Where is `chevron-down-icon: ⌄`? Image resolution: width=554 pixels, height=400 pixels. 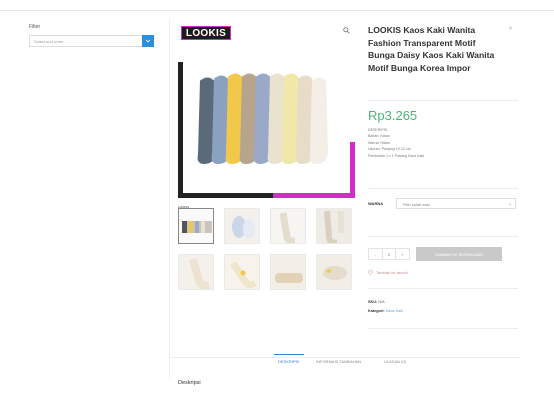
chevron-down-icon: ⌄ is located at coordinates (509, 204).